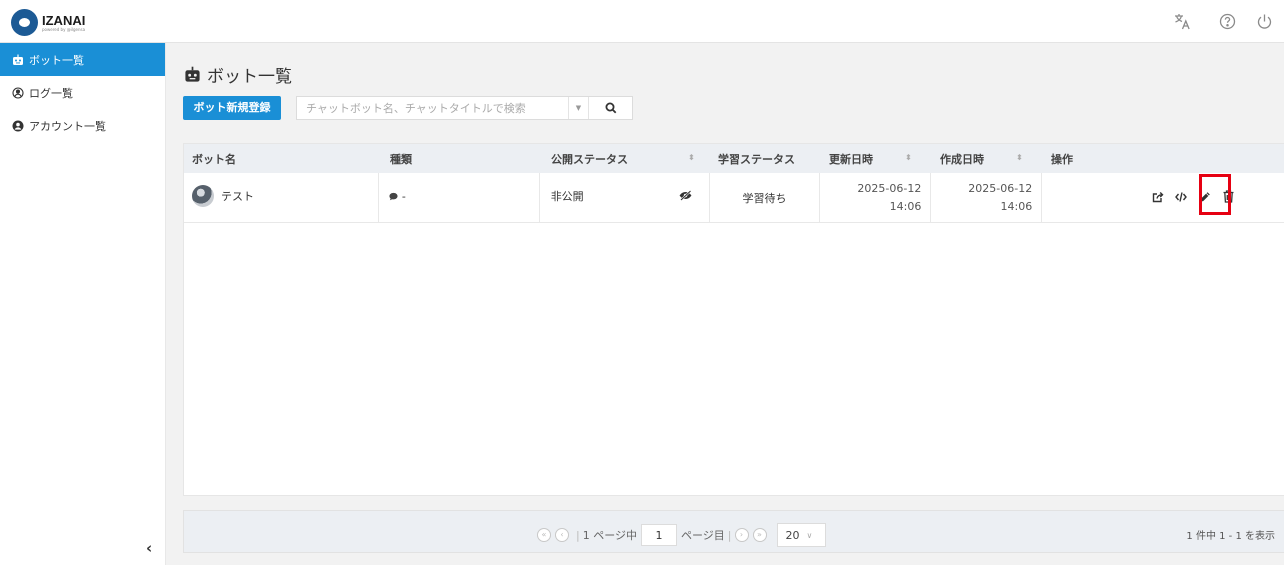  What do you see at coordinates (1182, 22) in the screenshot?
I see `translate-icon` at bounding box center [1182, 22].